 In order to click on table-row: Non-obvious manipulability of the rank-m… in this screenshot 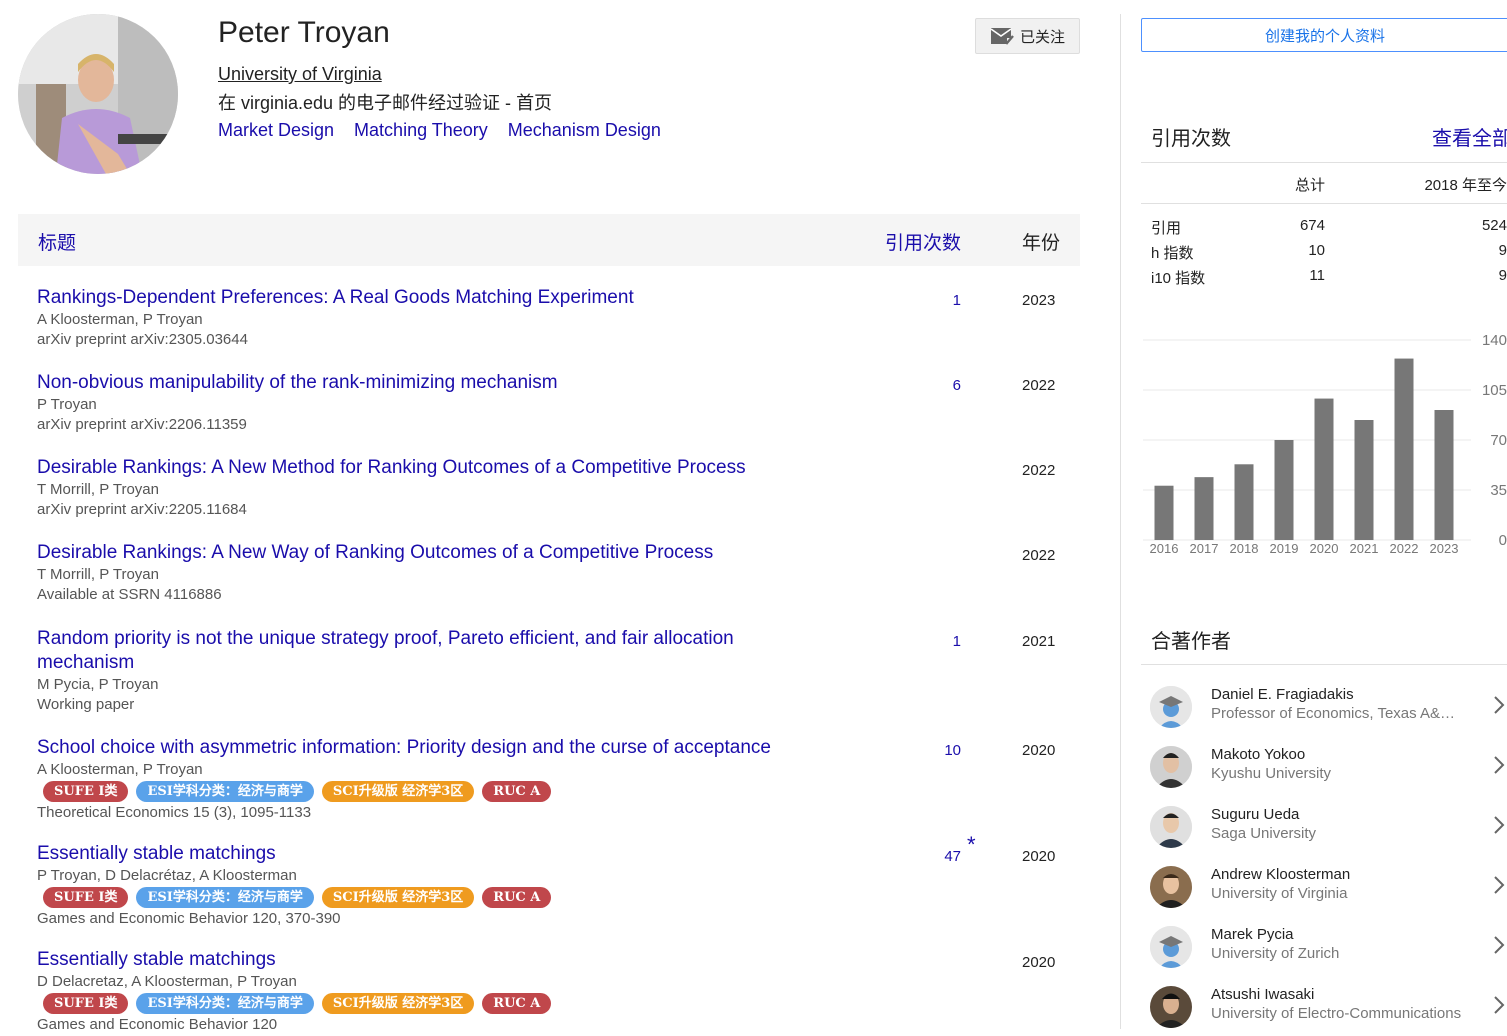, I will do `click(557, 403)`.